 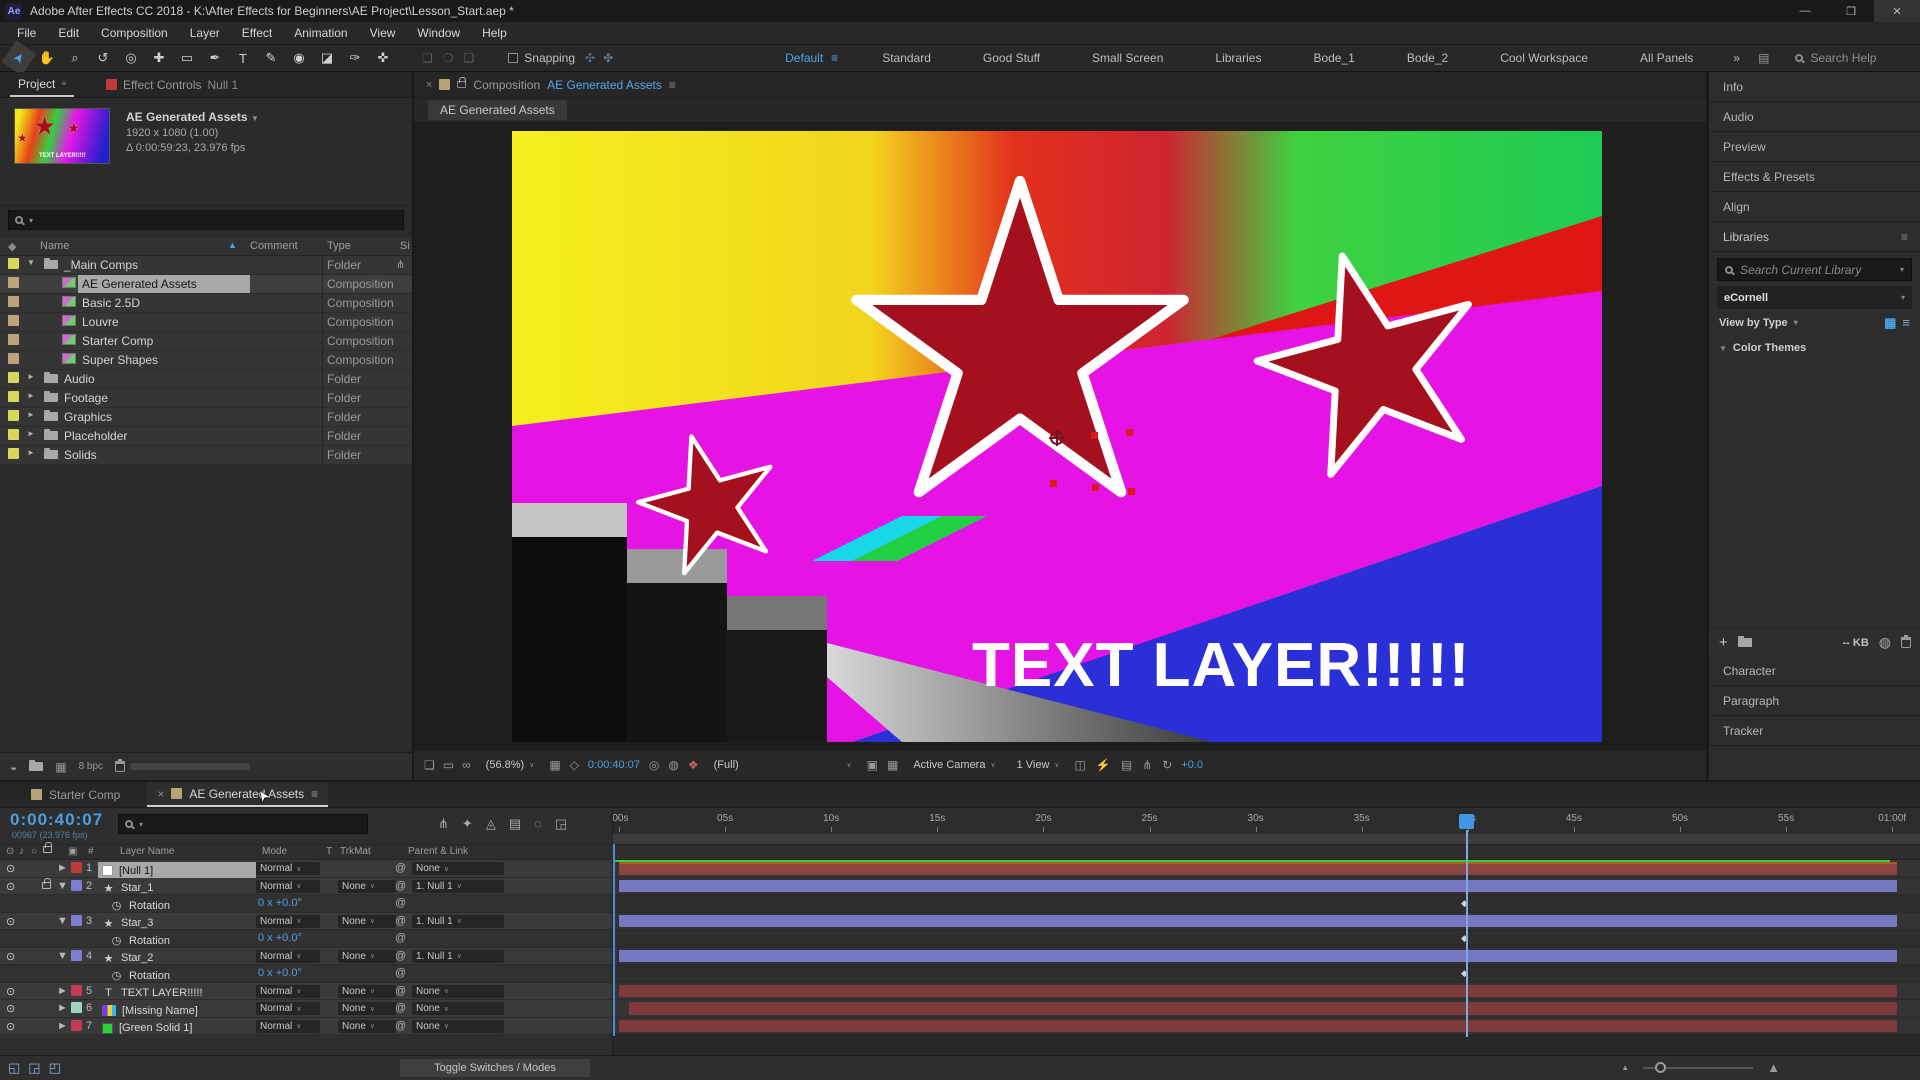 What do you see at coordinates (280, 903) in the screenshot?
I see `property-value: 0 x +0.0°` at bounding box center [280, 903].